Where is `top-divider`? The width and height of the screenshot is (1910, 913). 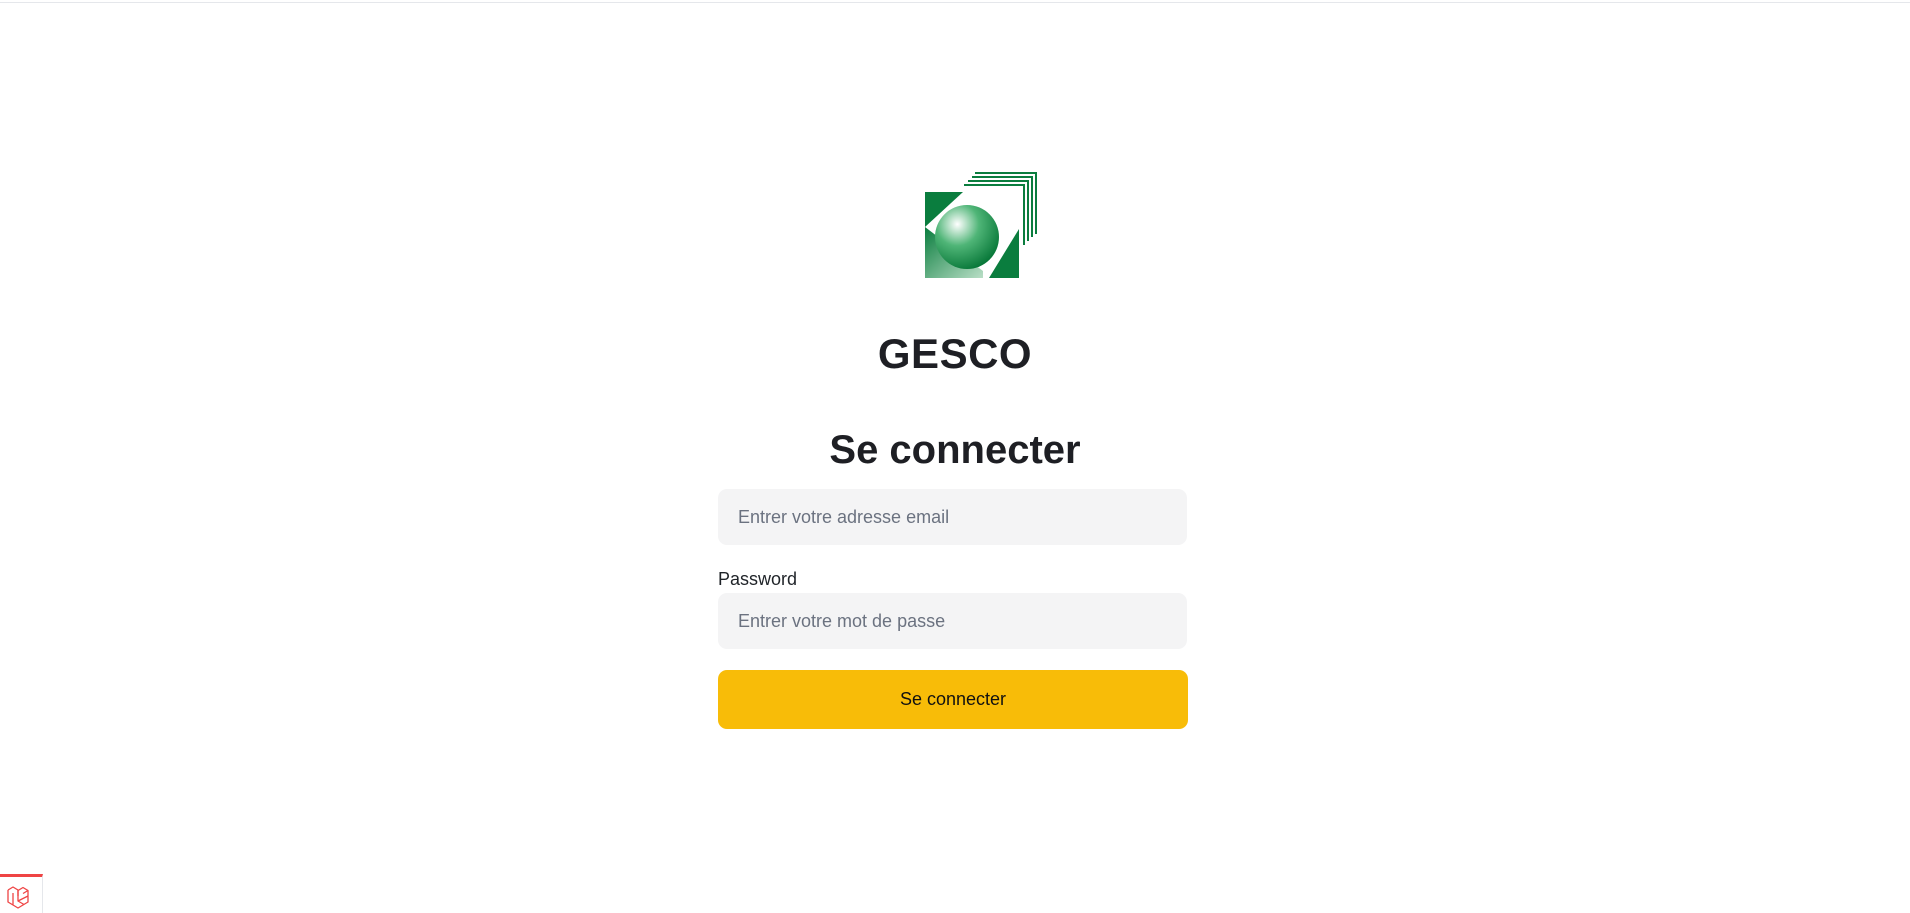
top-divider is located at coordinates (955, 2).